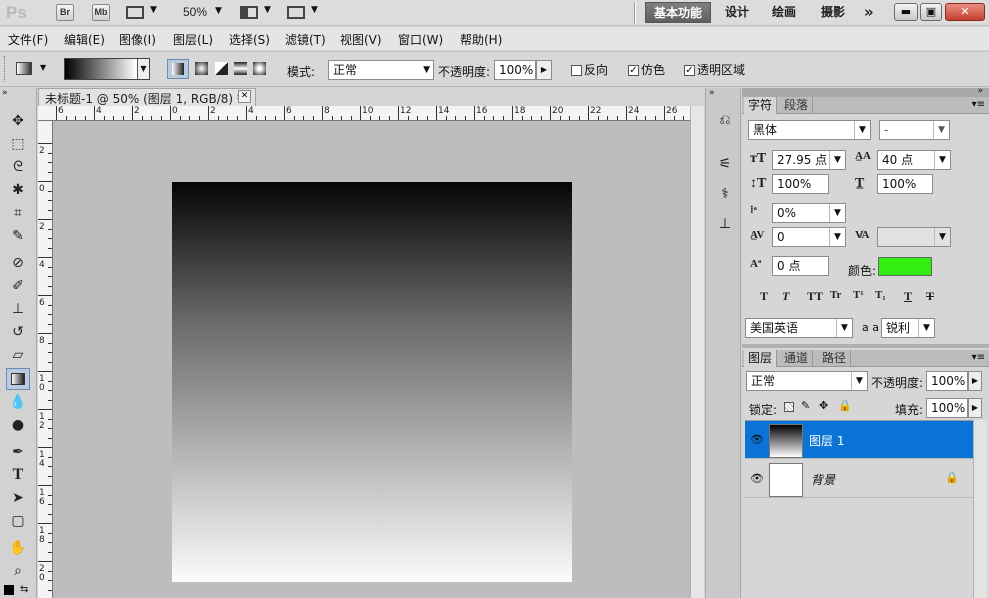 This screenshot has width=989, height=598. What do you see at coordinates (761, 105) in the screenshot?
I see `tab-character: 字符` at bounding box center [761, 105].